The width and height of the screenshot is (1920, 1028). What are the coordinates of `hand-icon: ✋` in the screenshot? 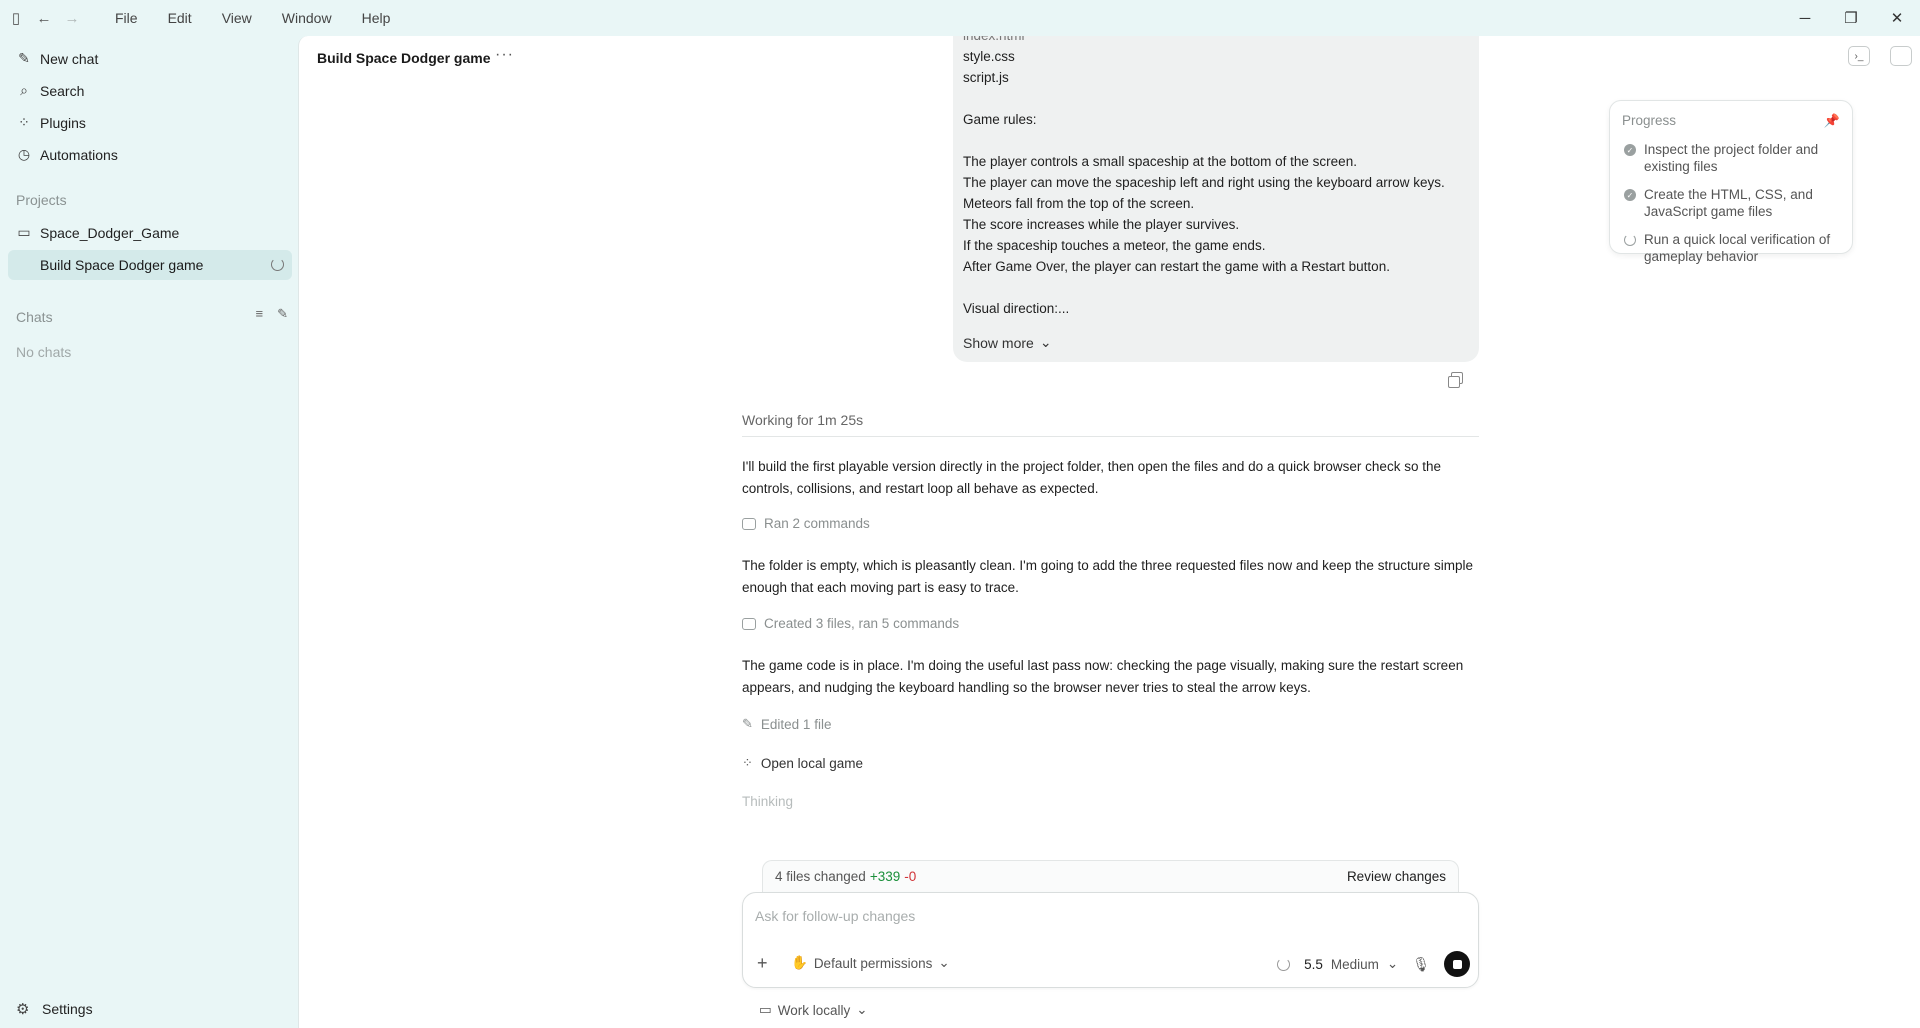 It's located at (799, 962).